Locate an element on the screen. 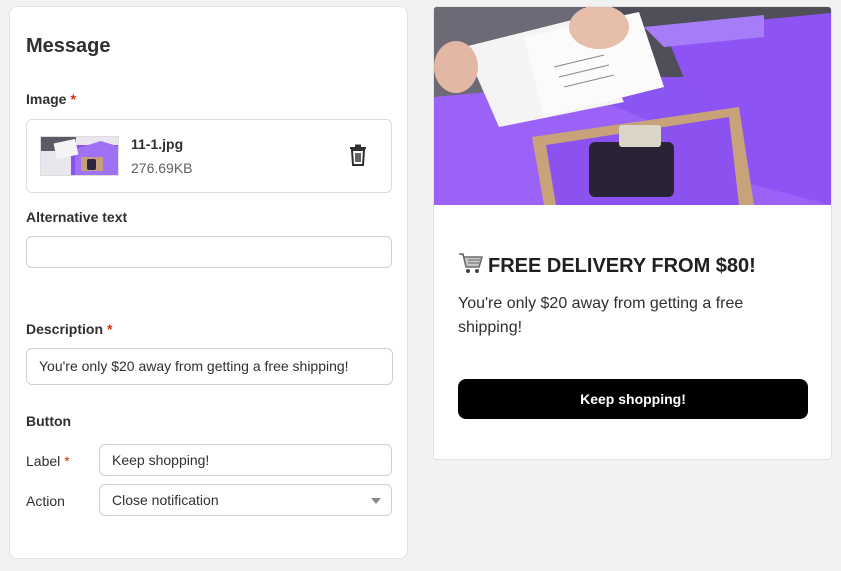  image-filesize: 276.69KB is located at coordinates (162, 168).